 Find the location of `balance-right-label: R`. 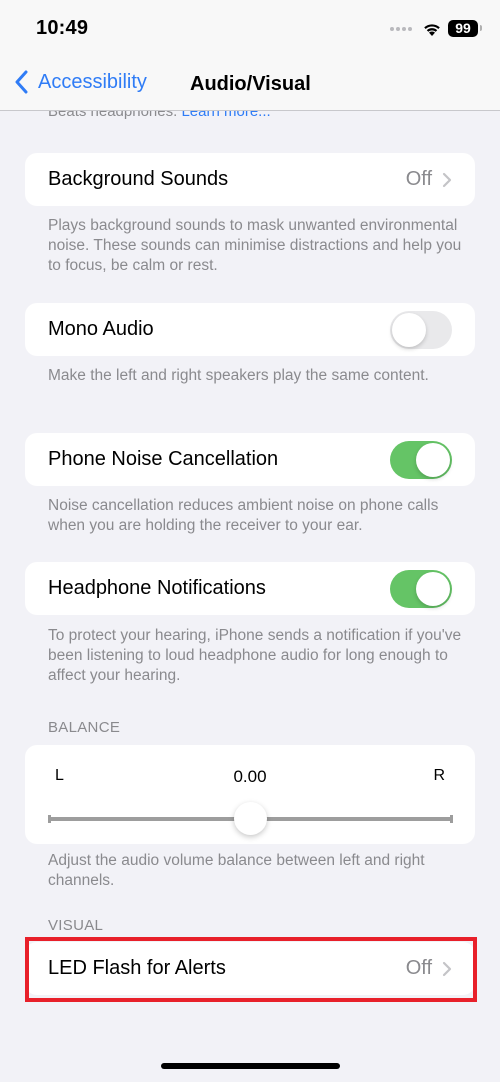

balance-right-label: R is located at coordinates (439, 775).